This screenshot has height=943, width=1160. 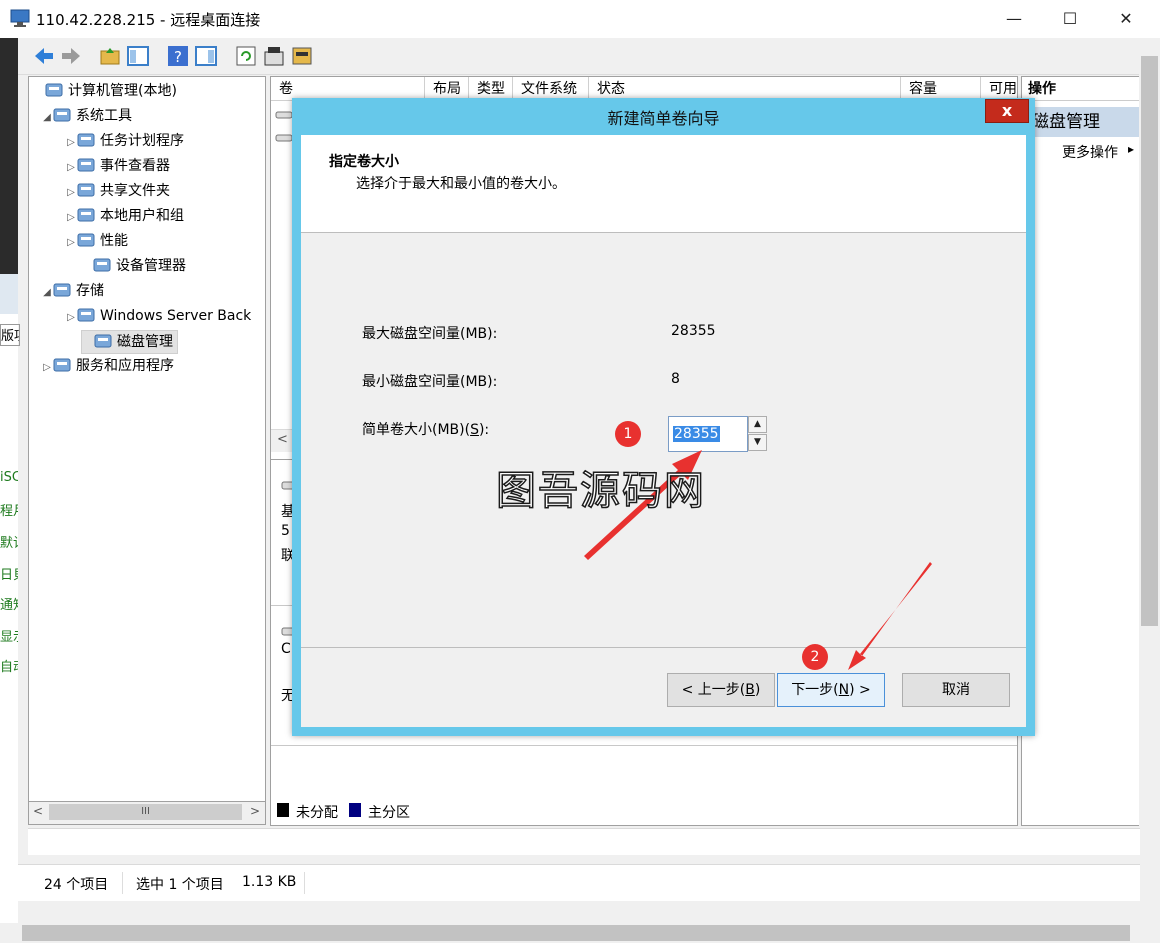 What do you see at coordinates (54, 90) in the screenshot?
I see `computer-management-icon` at bounding box center [54, 90].